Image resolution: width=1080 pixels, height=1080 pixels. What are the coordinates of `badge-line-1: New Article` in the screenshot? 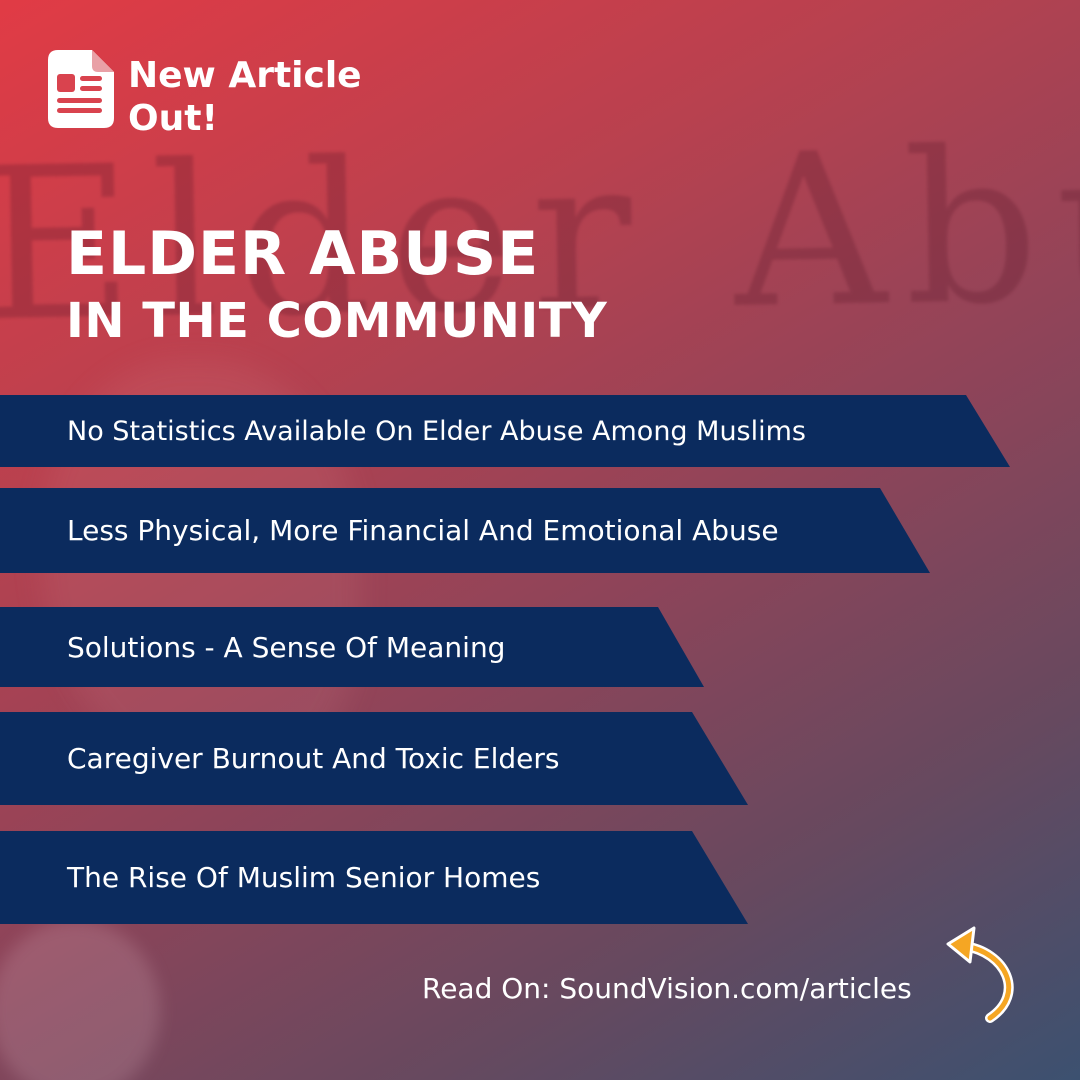 It's located at (245, 75).